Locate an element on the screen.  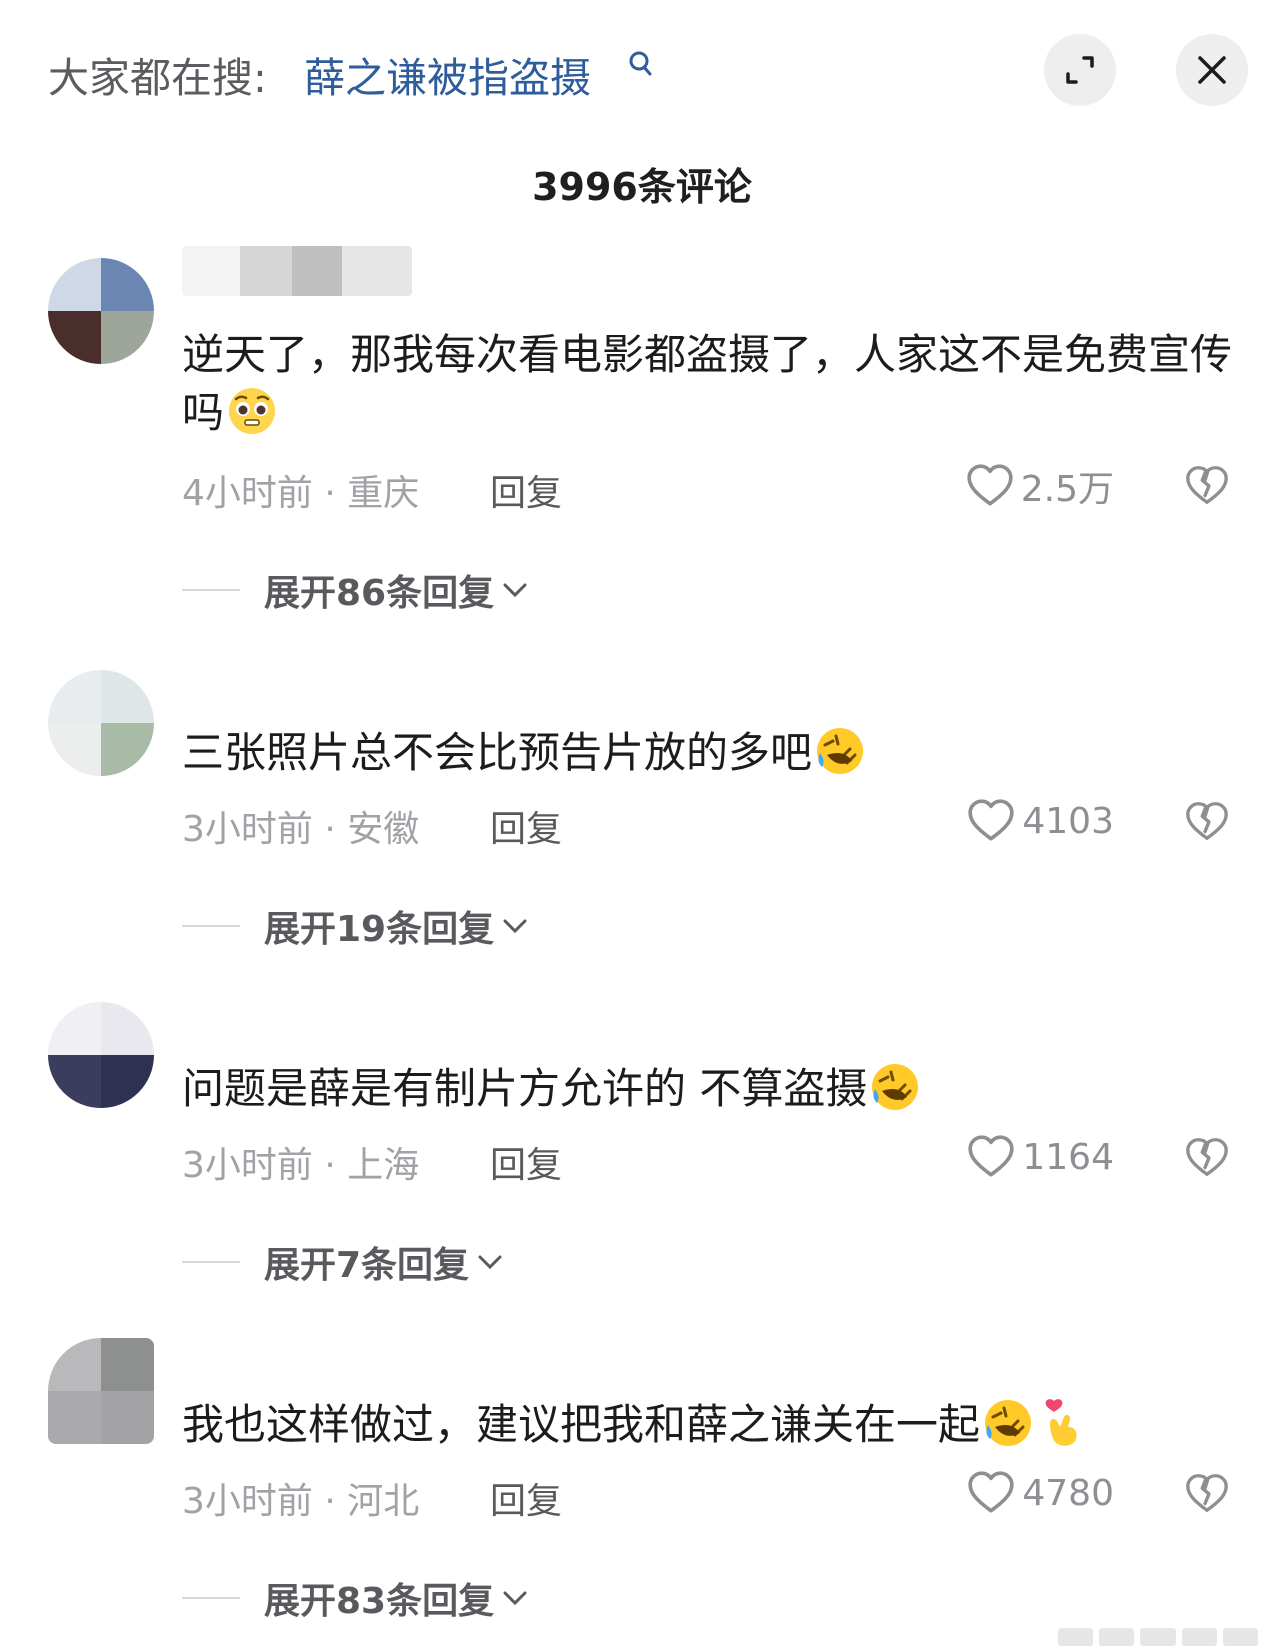
search-icon is located at coordinates (641, 65).